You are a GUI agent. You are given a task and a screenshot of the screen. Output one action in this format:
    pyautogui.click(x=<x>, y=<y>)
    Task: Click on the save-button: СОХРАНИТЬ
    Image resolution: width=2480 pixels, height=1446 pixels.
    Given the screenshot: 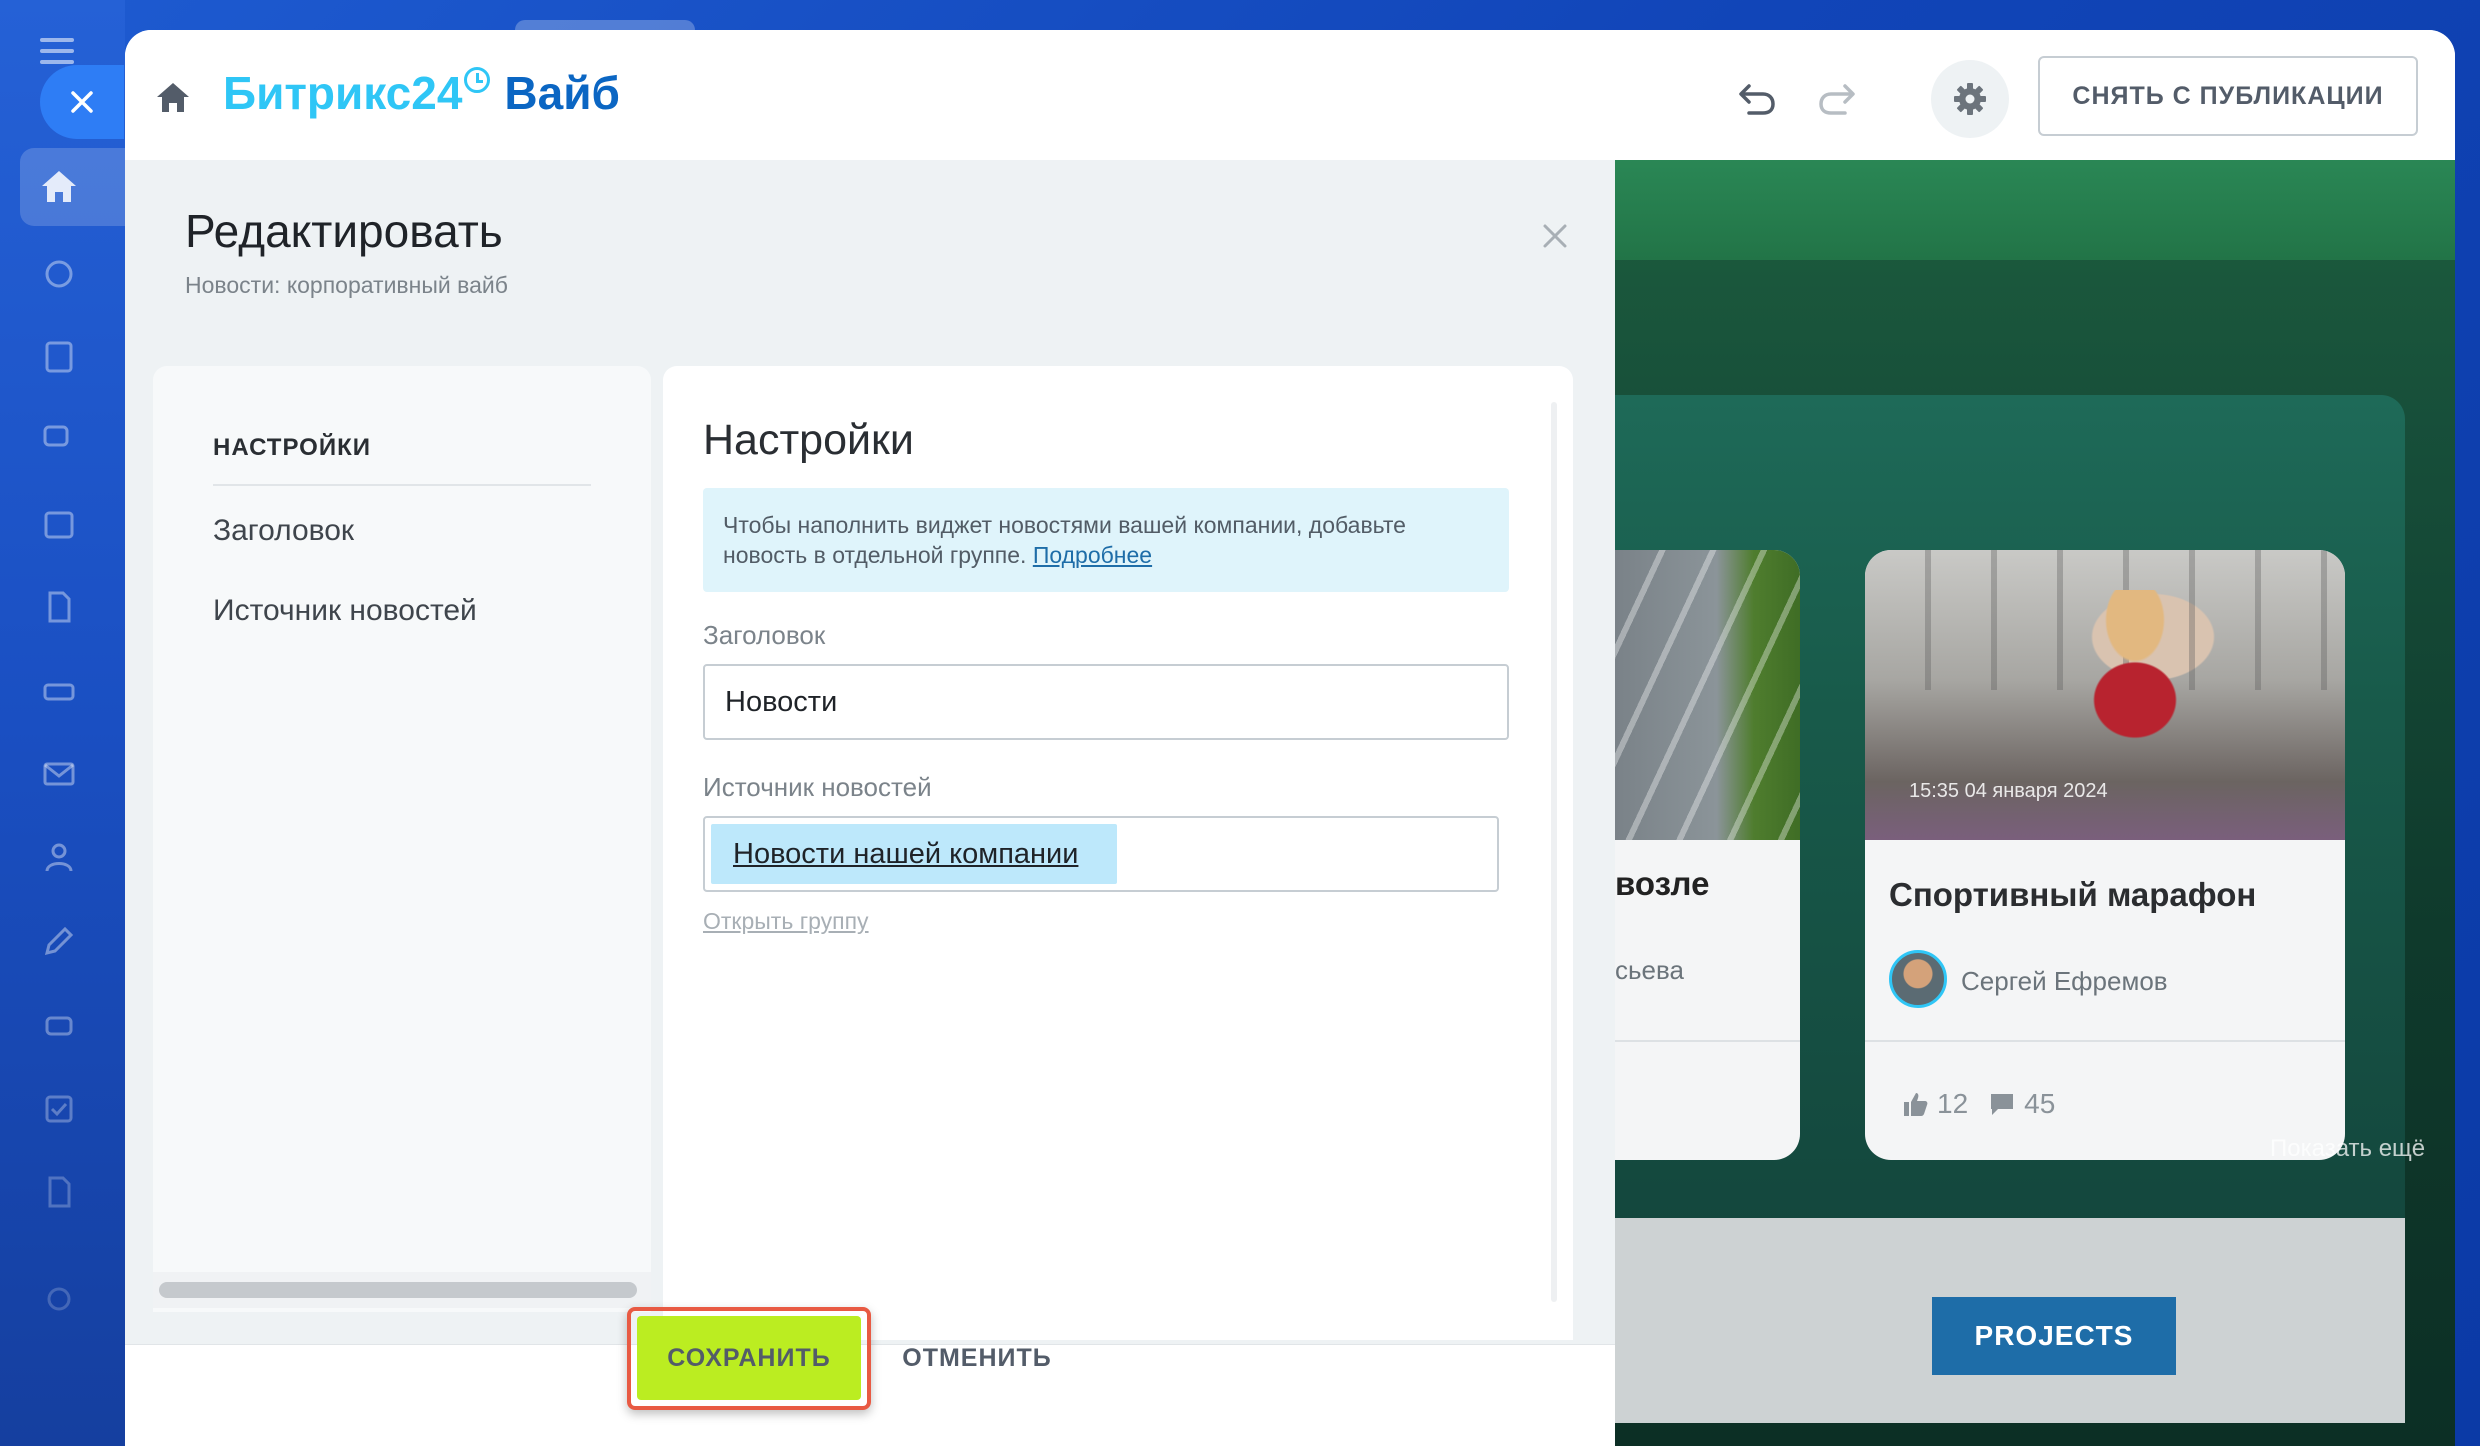 What is the action you would take?
    pyautogui.click(x=749, y=1358)
    